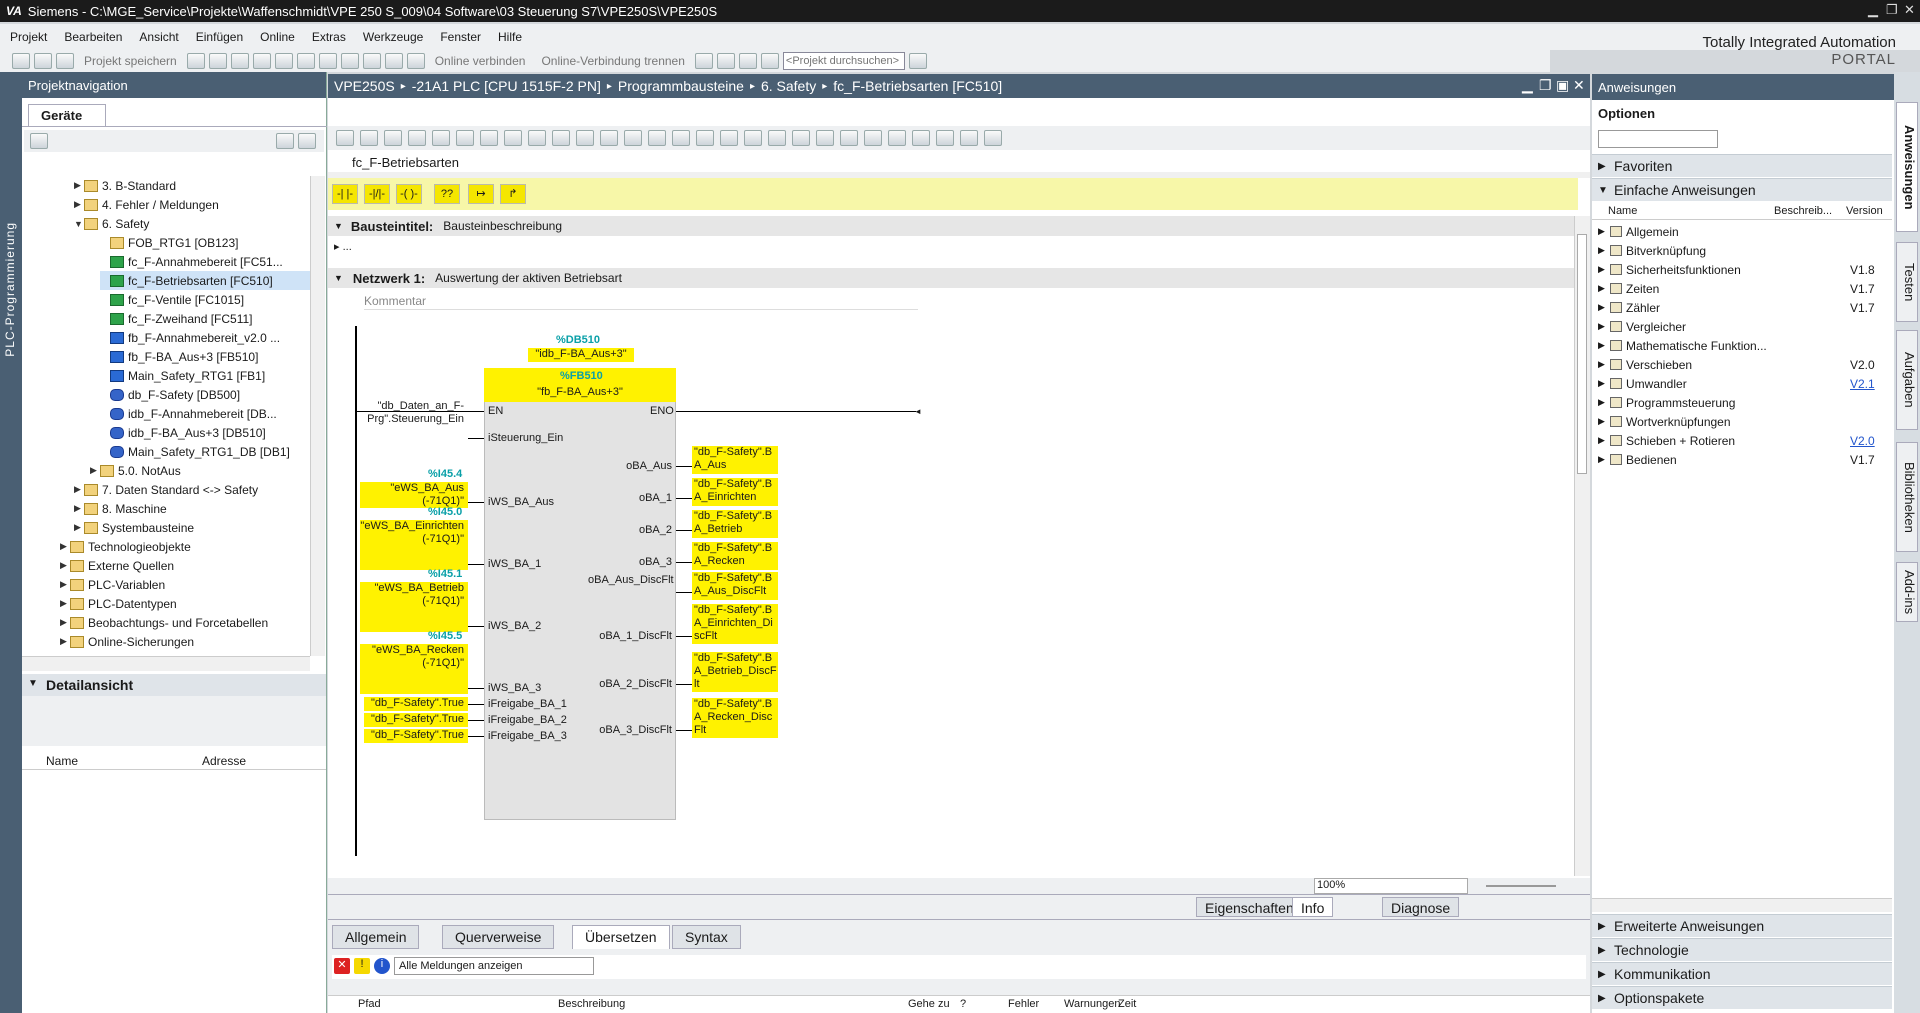  Describe the element at coordinates (283, 61) in the screenshot. I see `delete-icon` at that location.